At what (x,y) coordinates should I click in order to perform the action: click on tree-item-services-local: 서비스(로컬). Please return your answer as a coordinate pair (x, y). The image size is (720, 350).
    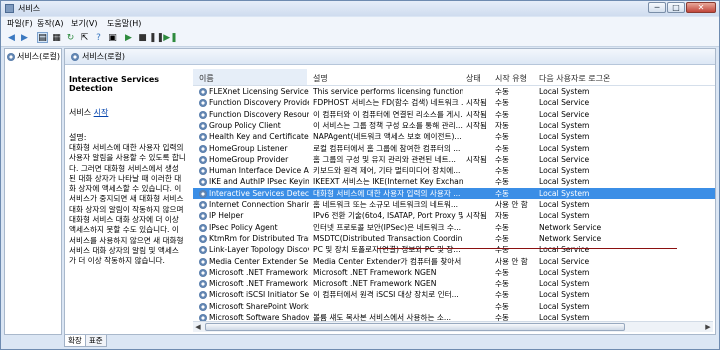
    Looking at the image, I should click on (33, 56).